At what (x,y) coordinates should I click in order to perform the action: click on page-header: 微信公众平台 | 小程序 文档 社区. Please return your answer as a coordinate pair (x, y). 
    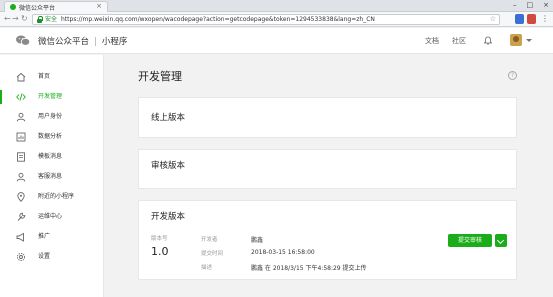
    Looking at the image, I should click on (276, 41).